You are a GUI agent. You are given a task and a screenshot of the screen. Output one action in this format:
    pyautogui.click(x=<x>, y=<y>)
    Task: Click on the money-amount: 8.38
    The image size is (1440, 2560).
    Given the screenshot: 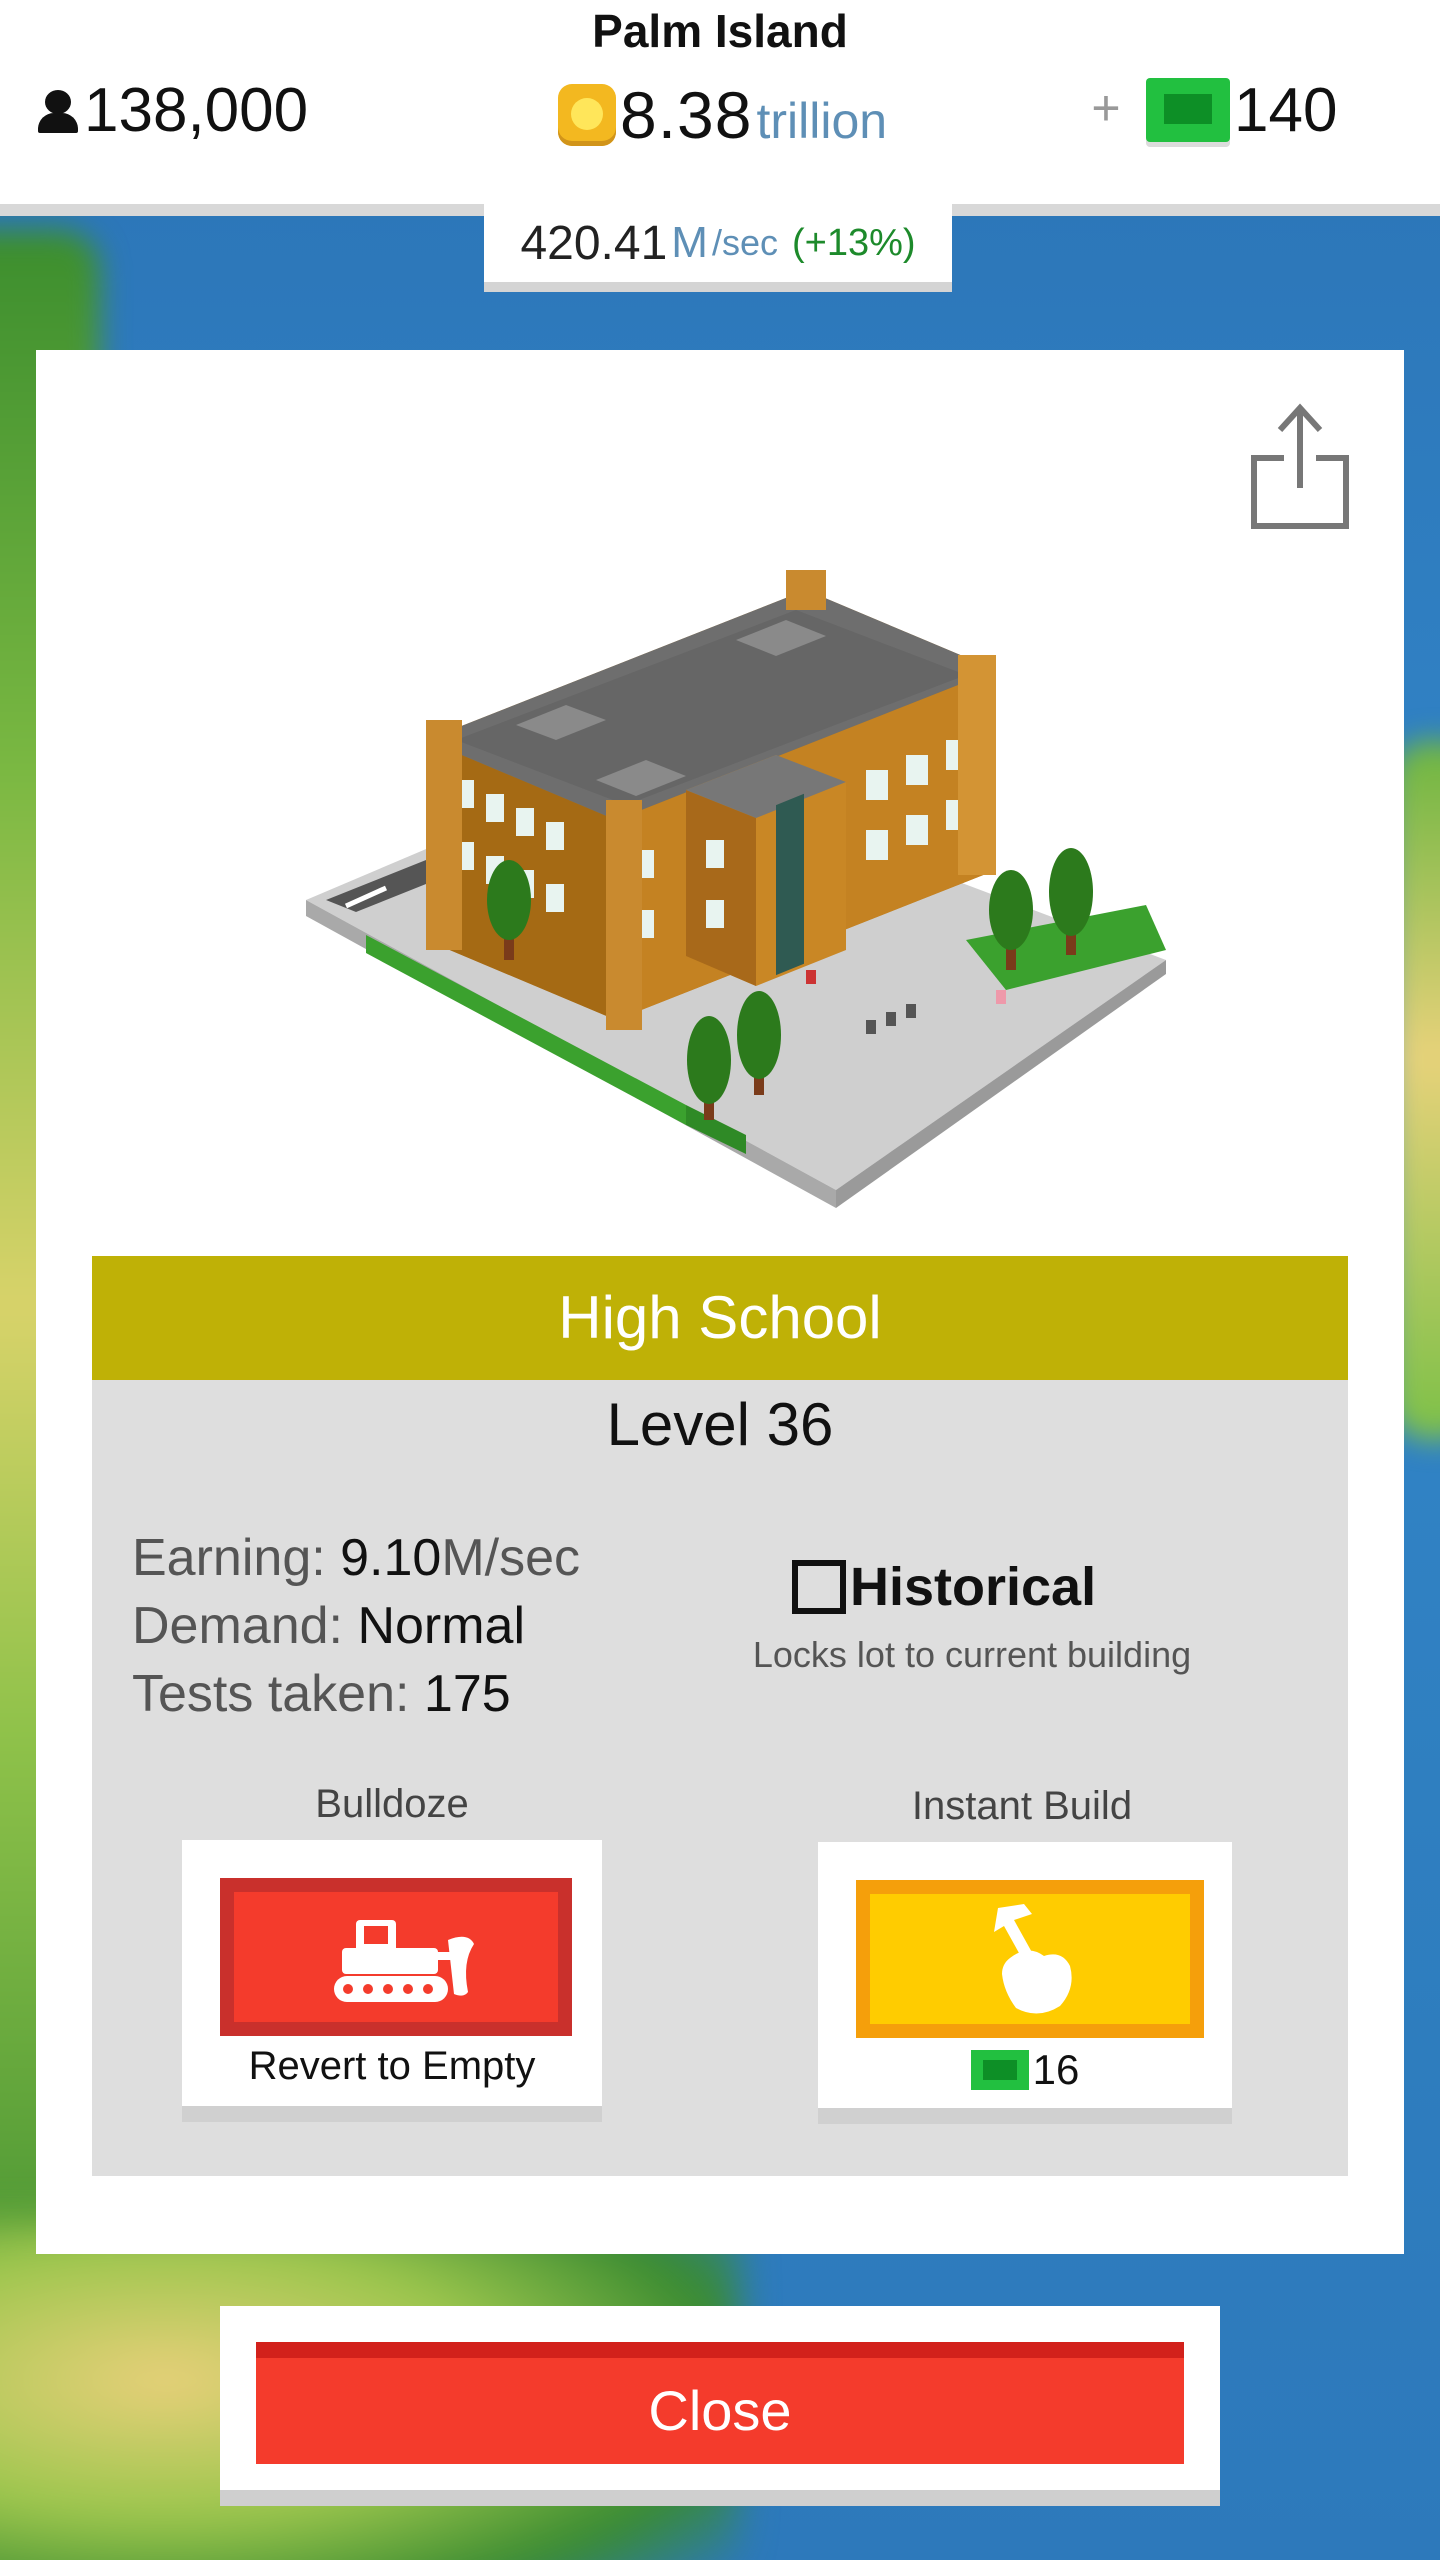 What is the action you would take?
    pyautogui.click(x=686, y=115)
    